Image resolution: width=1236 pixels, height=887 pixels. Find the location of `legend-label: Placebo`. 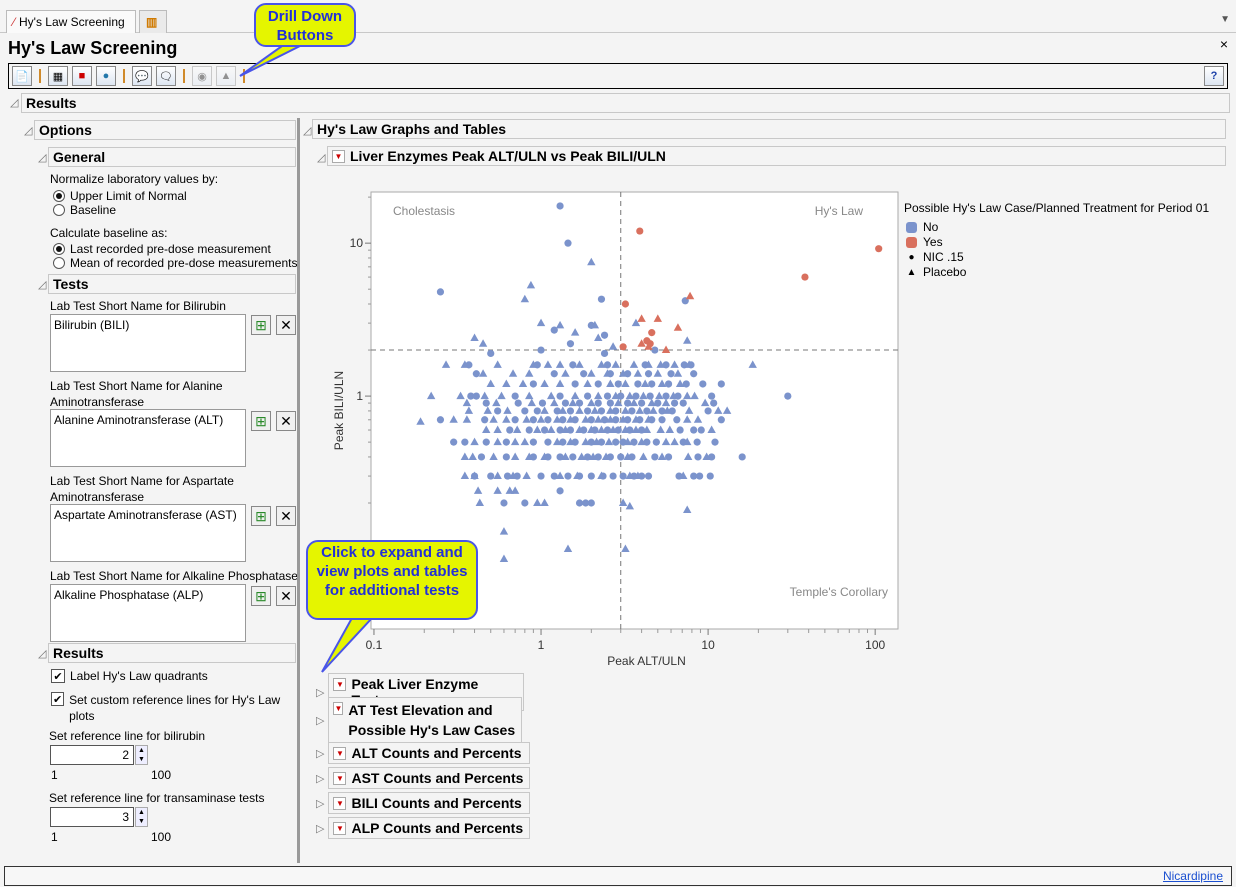

legend-label: Placebo is located at coordinates (945, 272).